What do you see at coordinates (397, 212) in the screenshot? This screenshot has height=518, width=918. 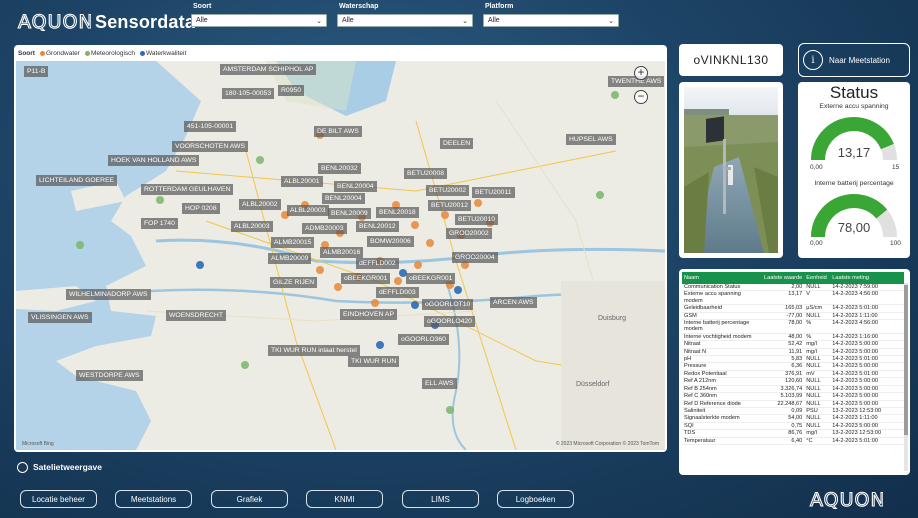 I see `map-label: BENL20018` at bounding box center [397, 212].